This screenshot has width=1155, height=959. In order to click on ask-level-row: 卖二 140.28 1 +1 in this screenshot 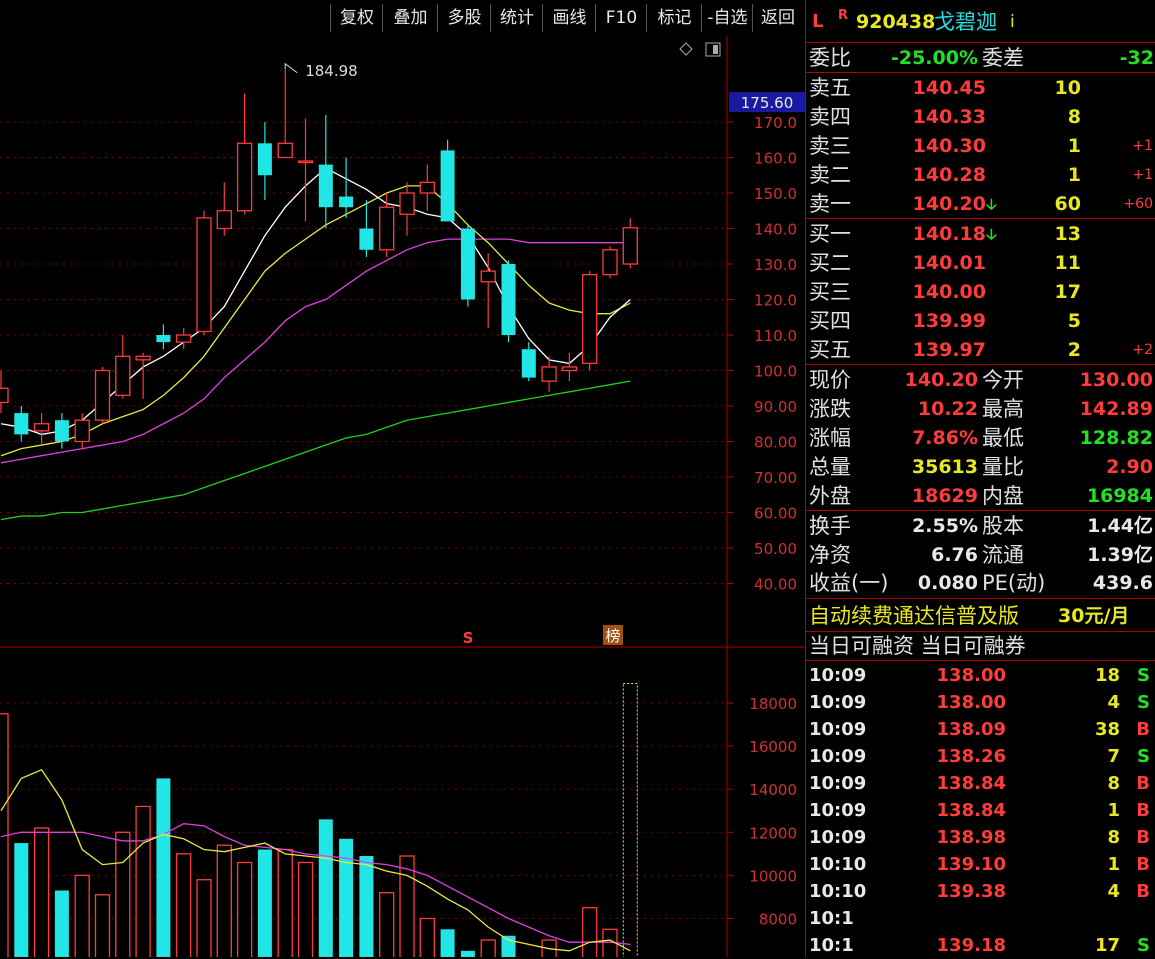, I will do `click(980, 175)`.